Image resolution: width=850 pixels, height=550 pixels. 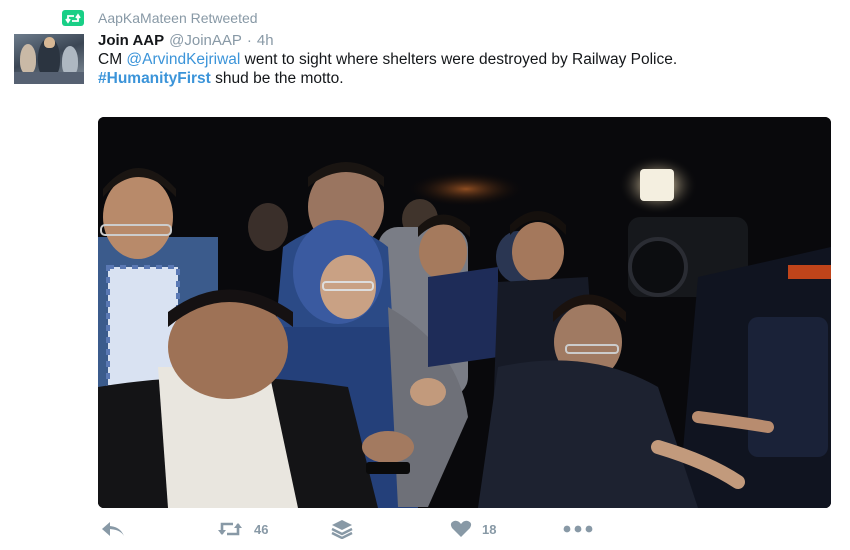 I want to click on stack-icon, so click(x=342, y=529).